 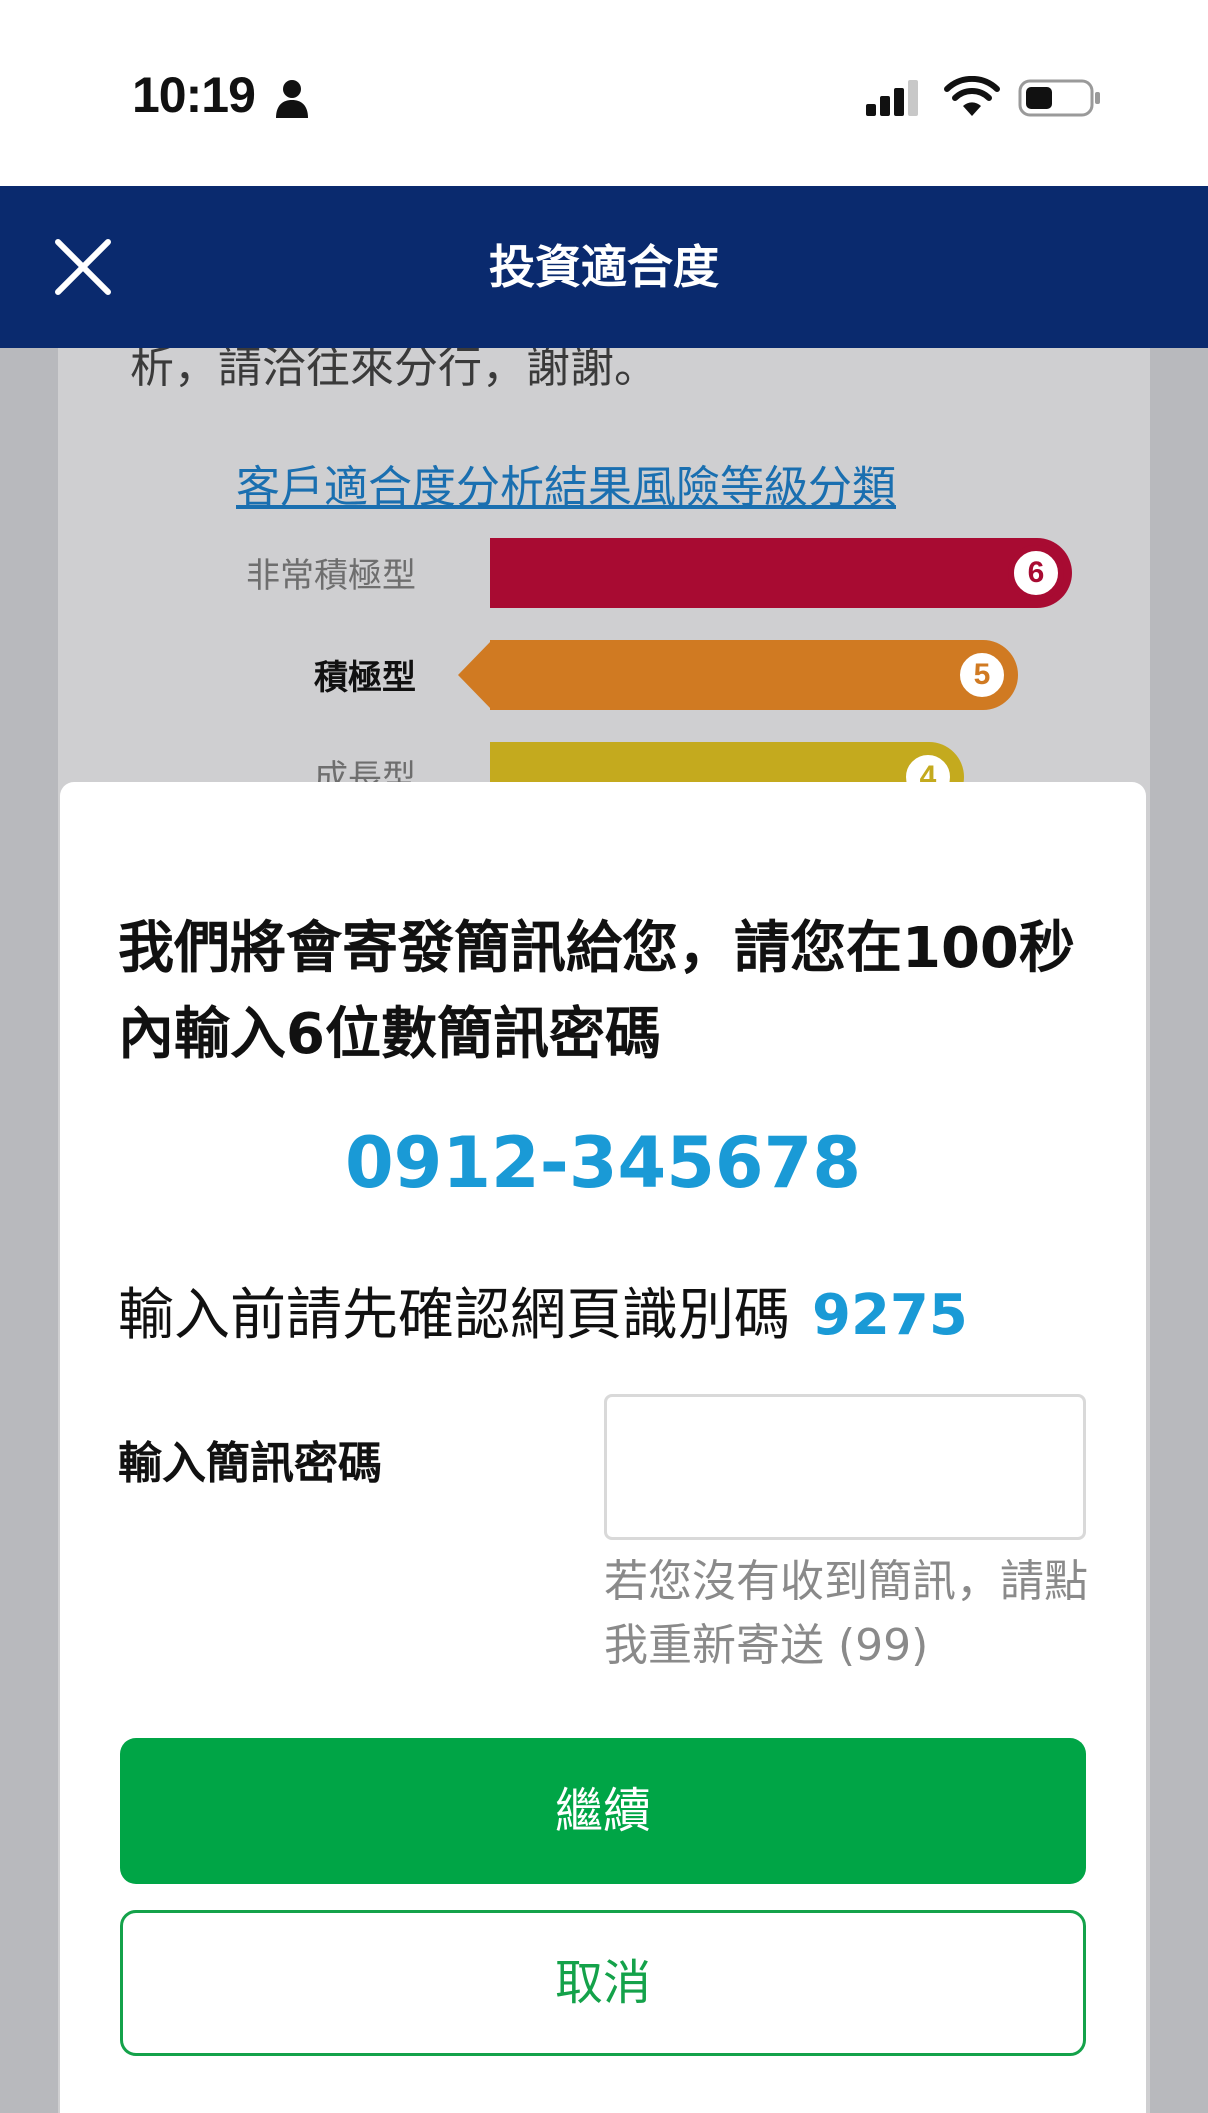 What do you see at coordinates (890, 1315) in the screenshot?
I see `verify-code: 9275` at bounding box center [890, 1315].